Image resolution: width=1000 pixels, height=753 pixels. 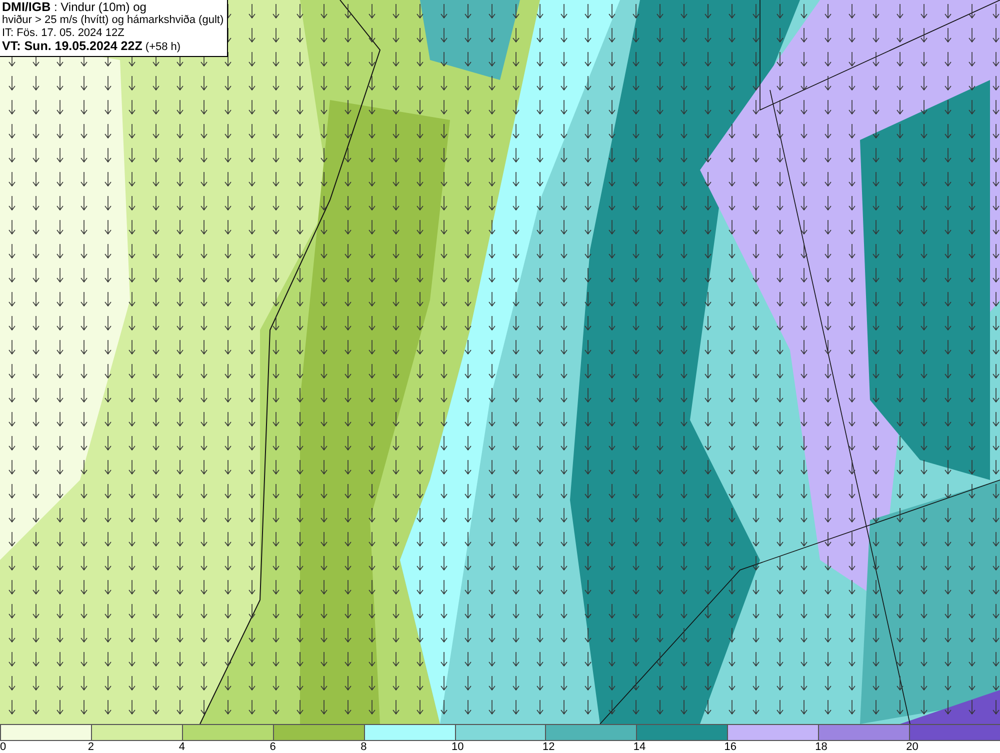 I want to click on title-line: DMI/IGB : Vindur (10m) og, so click(x=75, y=7).